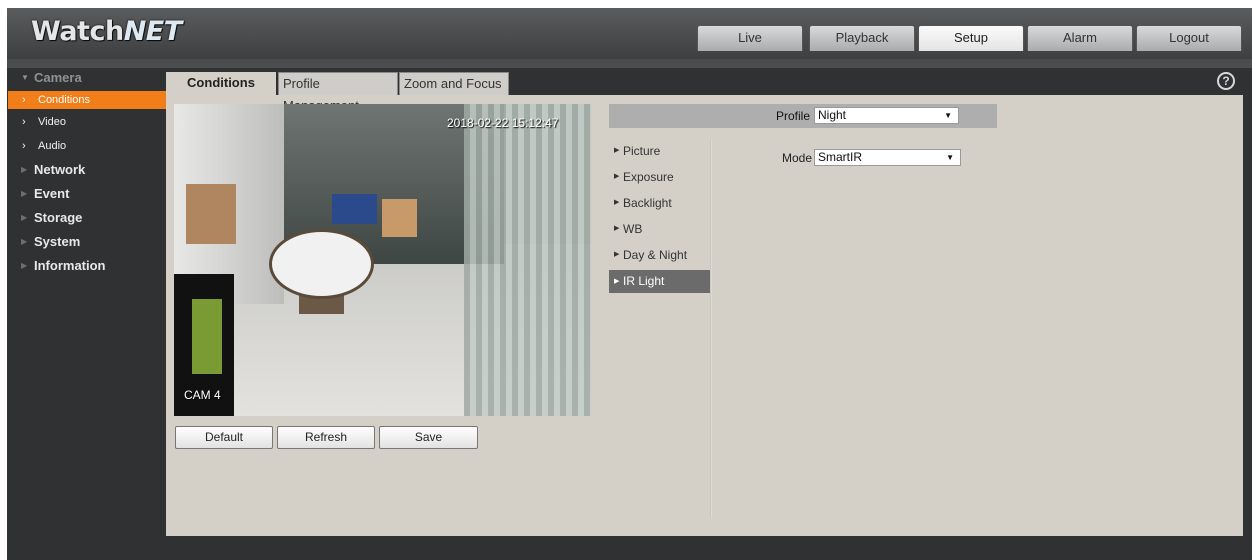 The height and width of the screenshot is (560, 1252). What do you see at coordinates (338, 92) in the screenshot?
I see `tab-profile-management: Profile Management` at bounding box center [338, 92].